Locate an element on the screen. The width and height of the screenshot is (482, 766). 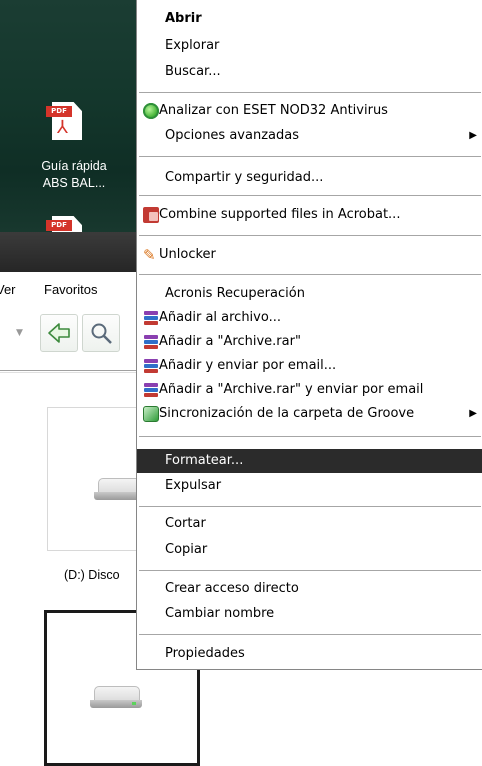
menu-item-abrir: Abrir is located at coordinates (309, 19).